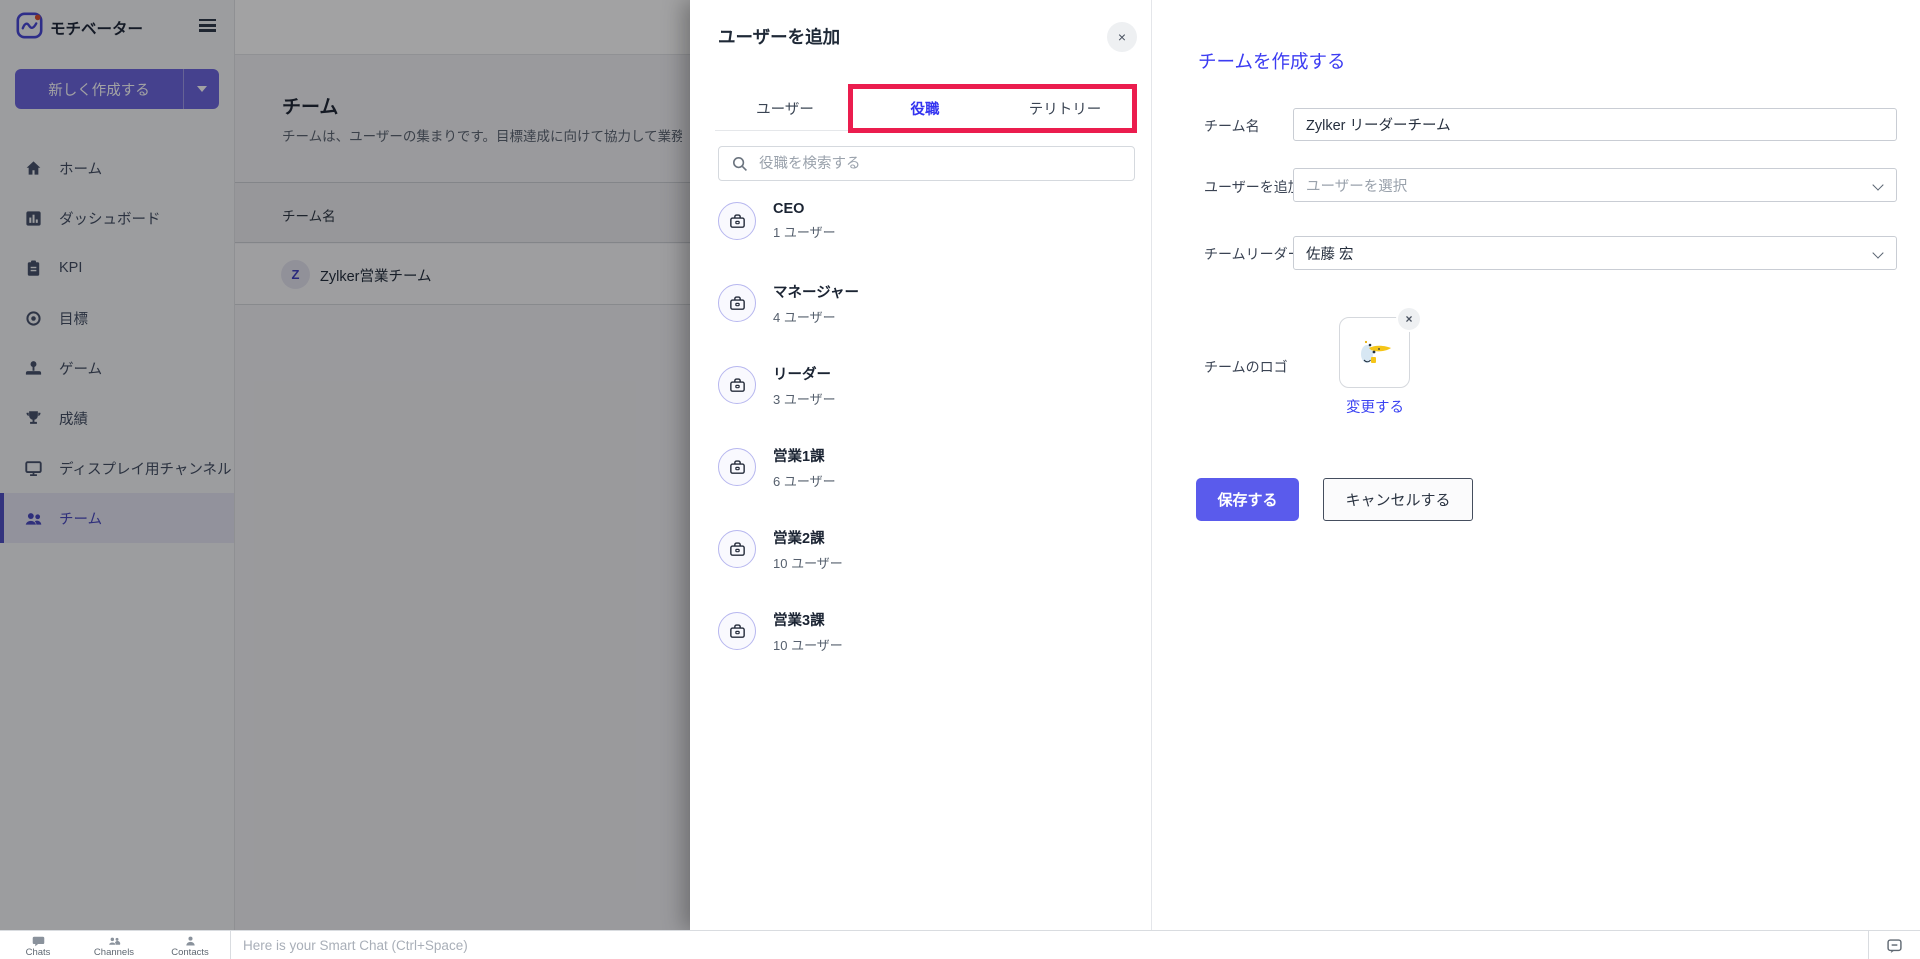 The width and height of the screenshot is (1920, 959). I want to click on search-icon, so click(739, 163).